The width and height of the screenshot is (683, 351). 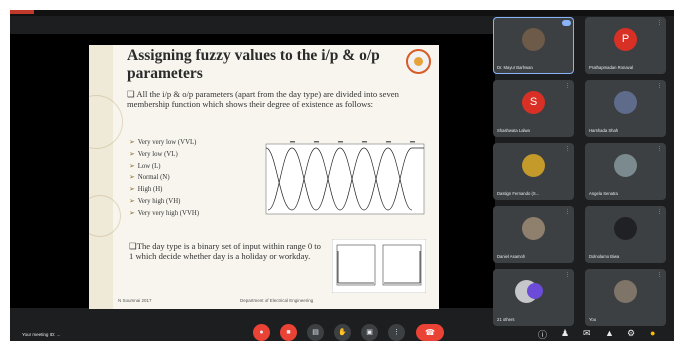 What do you see at coordinates (625, 39) in the screenshot?
I see `avatar: P` at bounding box center [625, 39].